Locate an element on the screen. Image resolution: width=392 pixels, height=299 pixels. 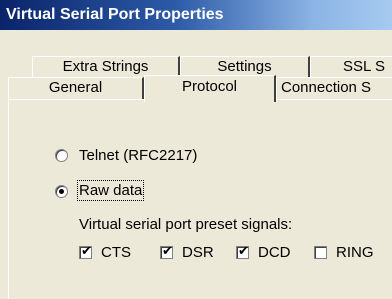
tab-label: SSL S is located at coordinates (364, 66).